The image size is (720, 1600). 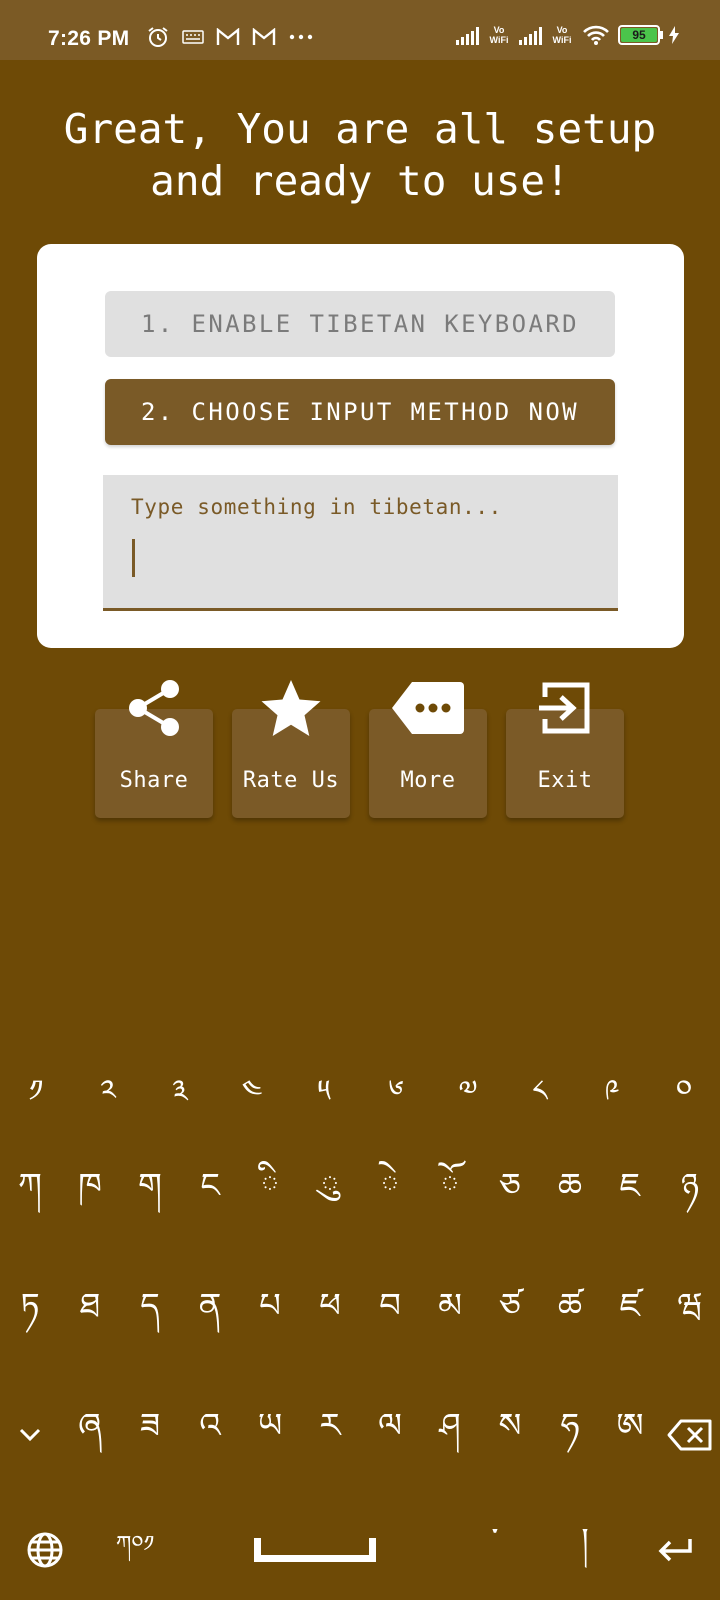 I want to click on key: ཐ, so click(x=90, y=1315).